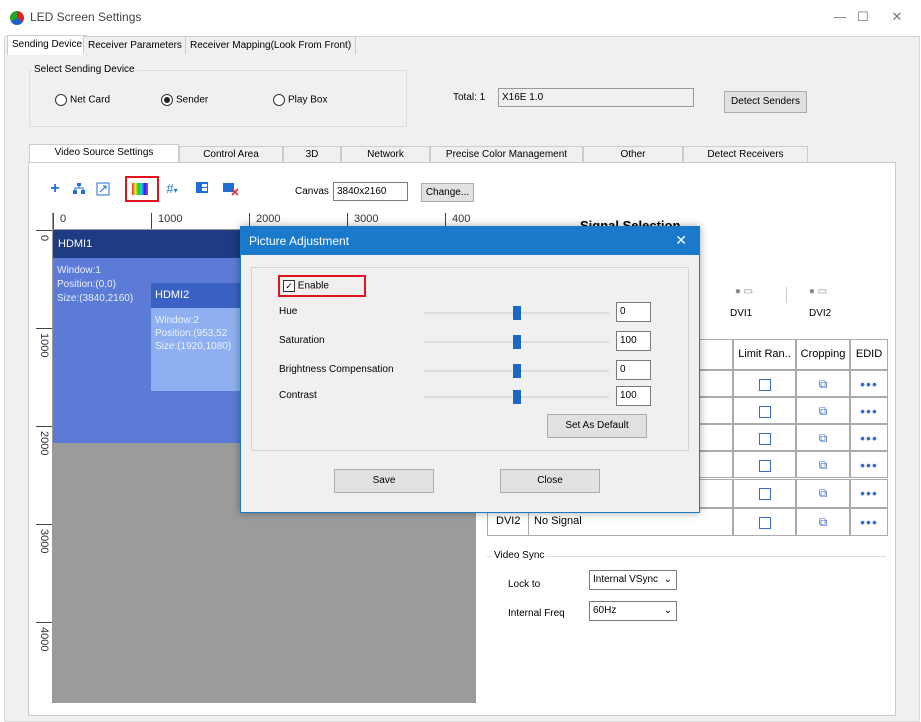 The image size is (921, 722). What do you see at coordinates (172, 189) in the screenshot?
I see `grid-icon: #▾` at bounding box center [172, 189].